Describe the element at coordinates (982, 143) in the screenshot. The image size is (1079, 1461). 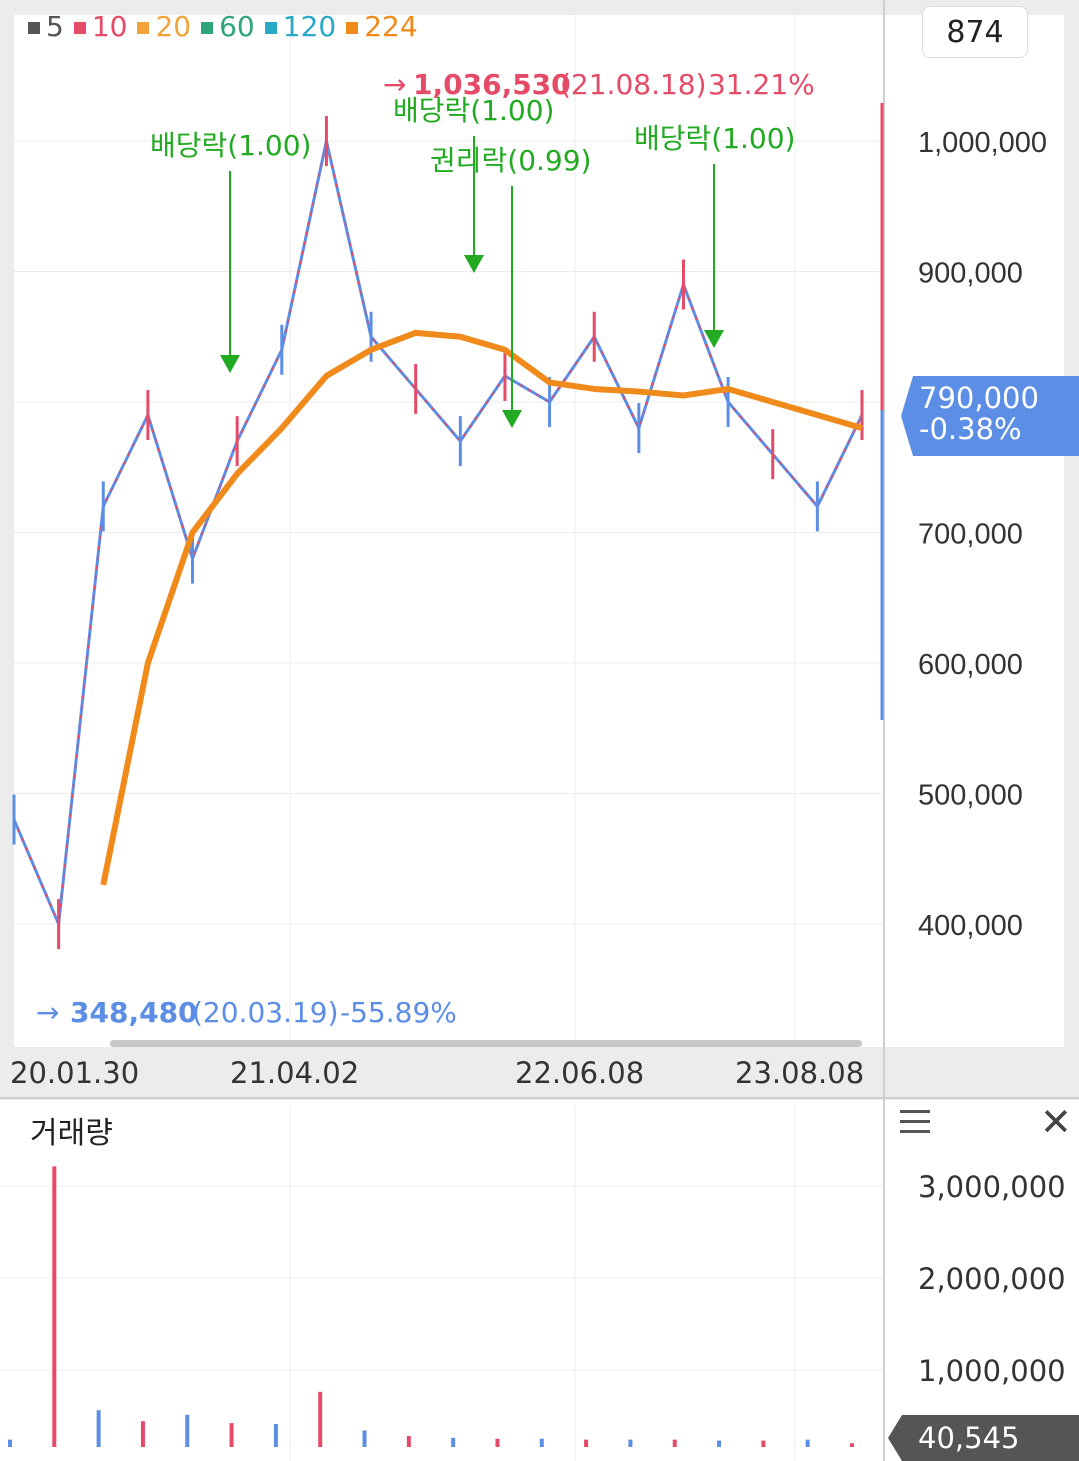
I see `price-axis-label: 1,000,000` at that location.